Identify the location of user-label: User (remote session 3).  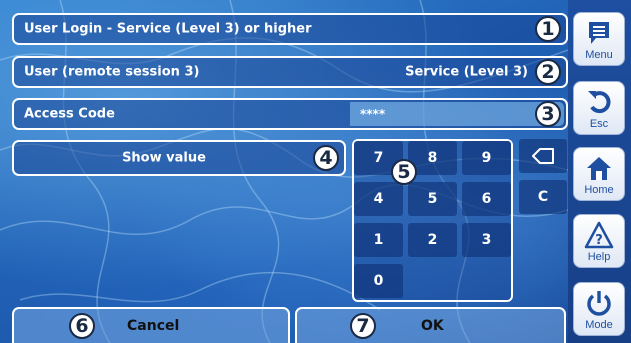
(112, 72).